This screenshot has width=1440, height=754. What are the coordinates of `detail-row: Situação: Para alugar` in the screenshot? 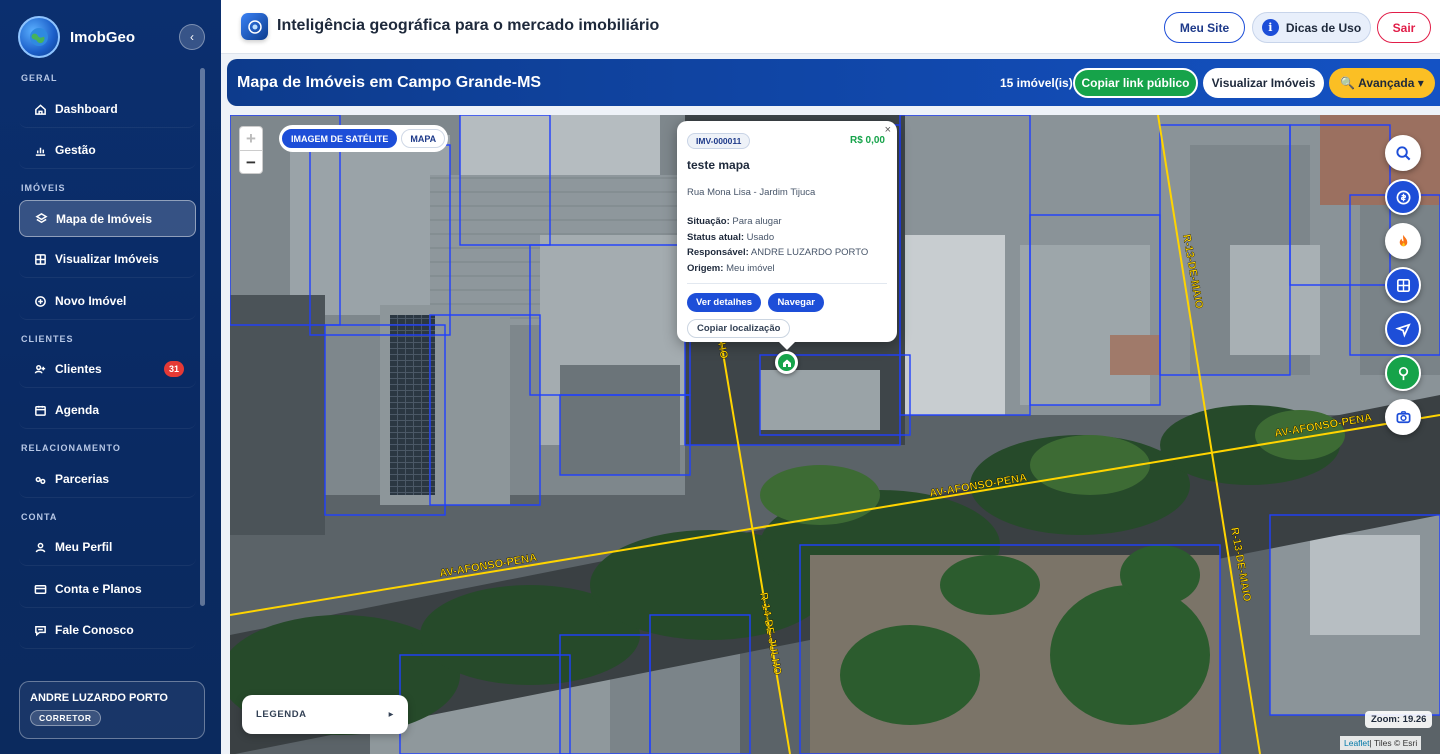 It's located at (787, 222).